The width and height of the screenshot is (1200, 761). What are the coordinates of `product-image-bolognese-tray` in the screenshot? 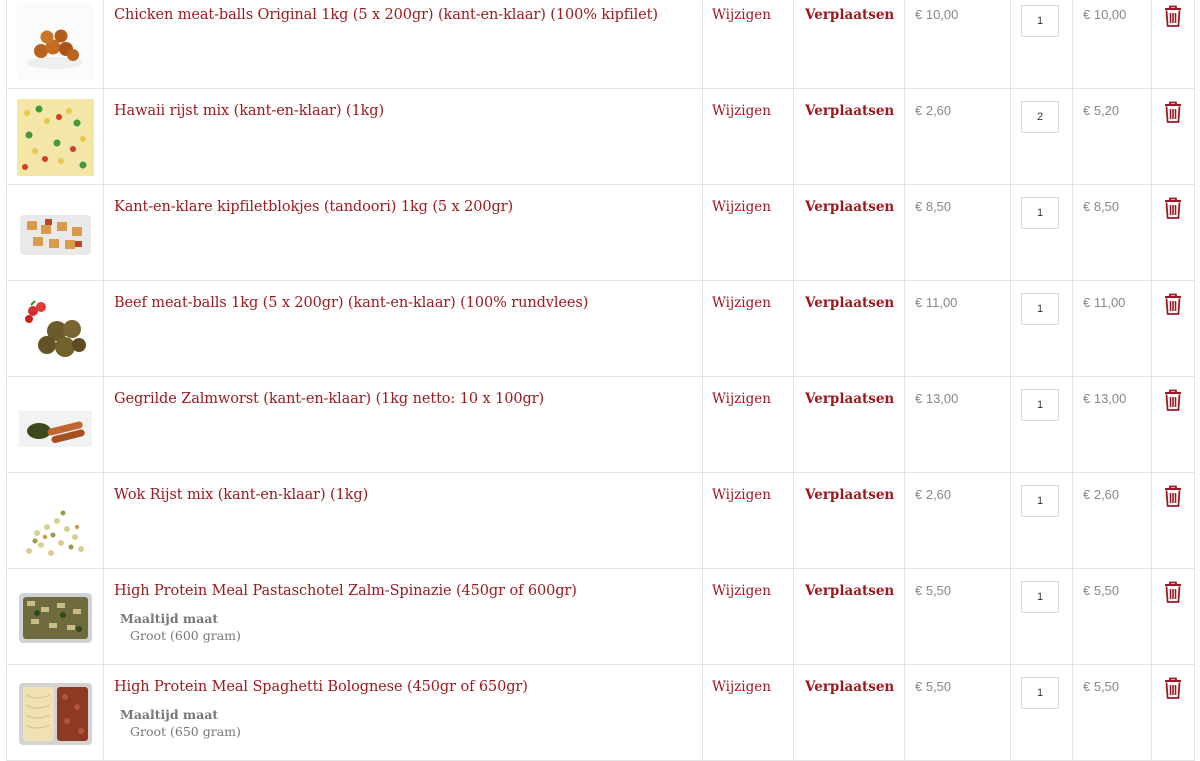 It's located at (55, 713).